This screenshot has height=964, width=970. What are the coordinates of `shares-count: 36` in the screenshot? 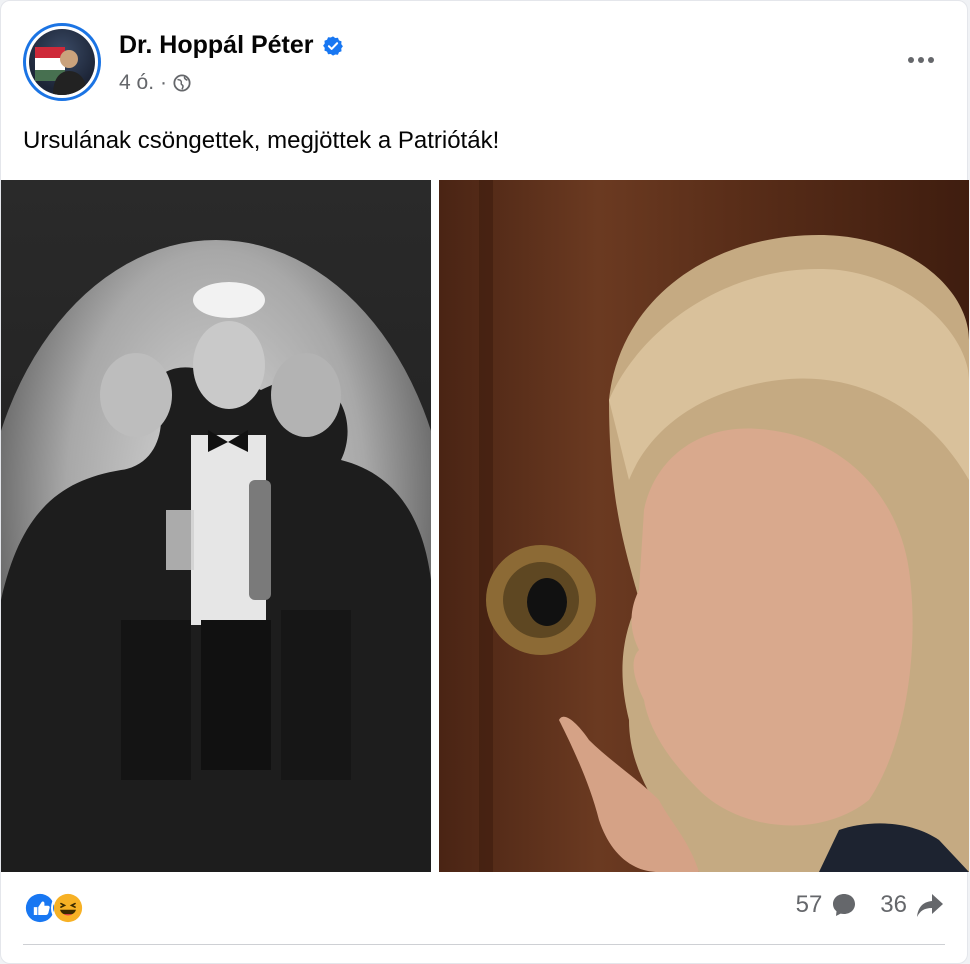 It's located at (893, 904).